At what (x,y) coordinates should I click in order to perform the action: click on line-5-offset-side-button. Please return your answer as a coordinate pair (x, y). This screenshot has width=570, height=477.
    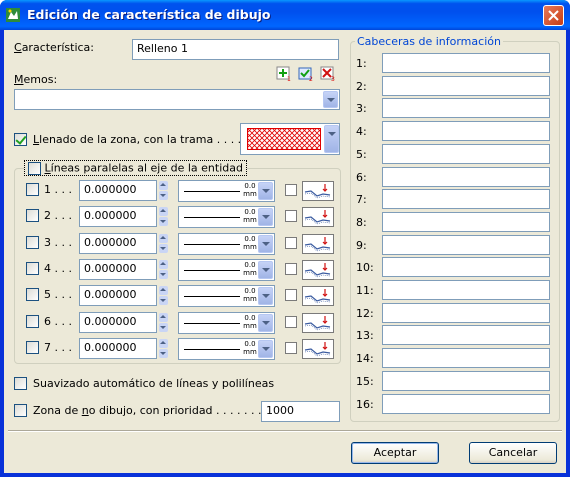
    Looking at the image, I should click on (318, 296).